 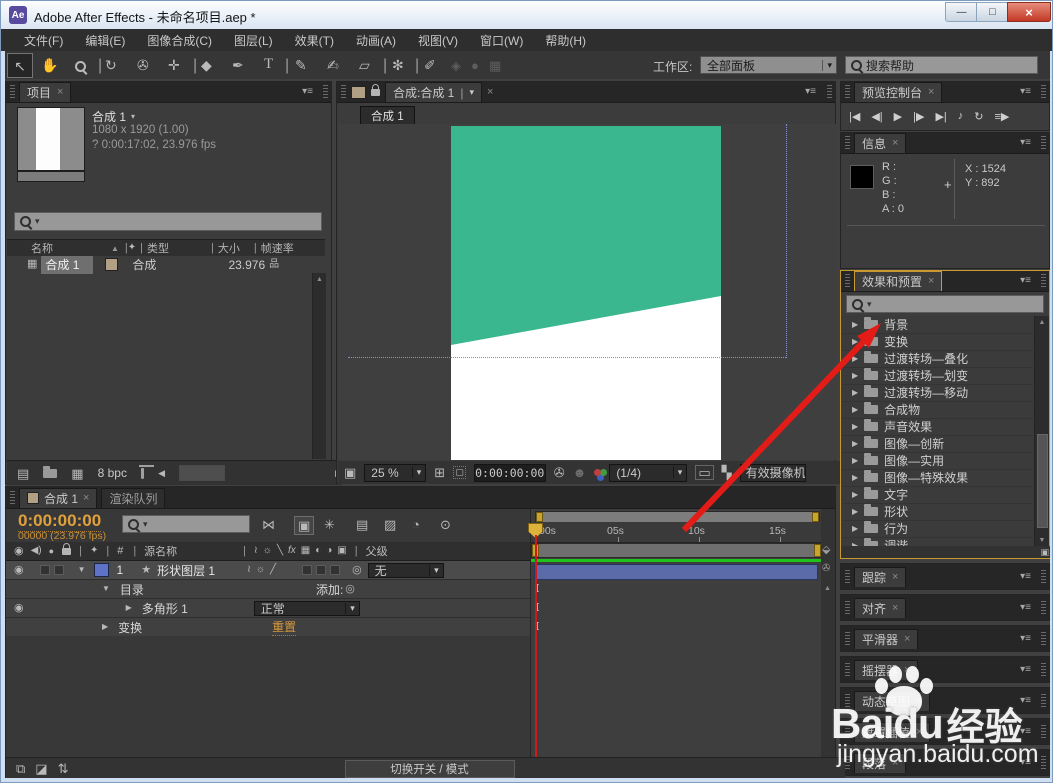 I want to click on tab-preview: 预览控制台 ×, so click(x=898, y=92).